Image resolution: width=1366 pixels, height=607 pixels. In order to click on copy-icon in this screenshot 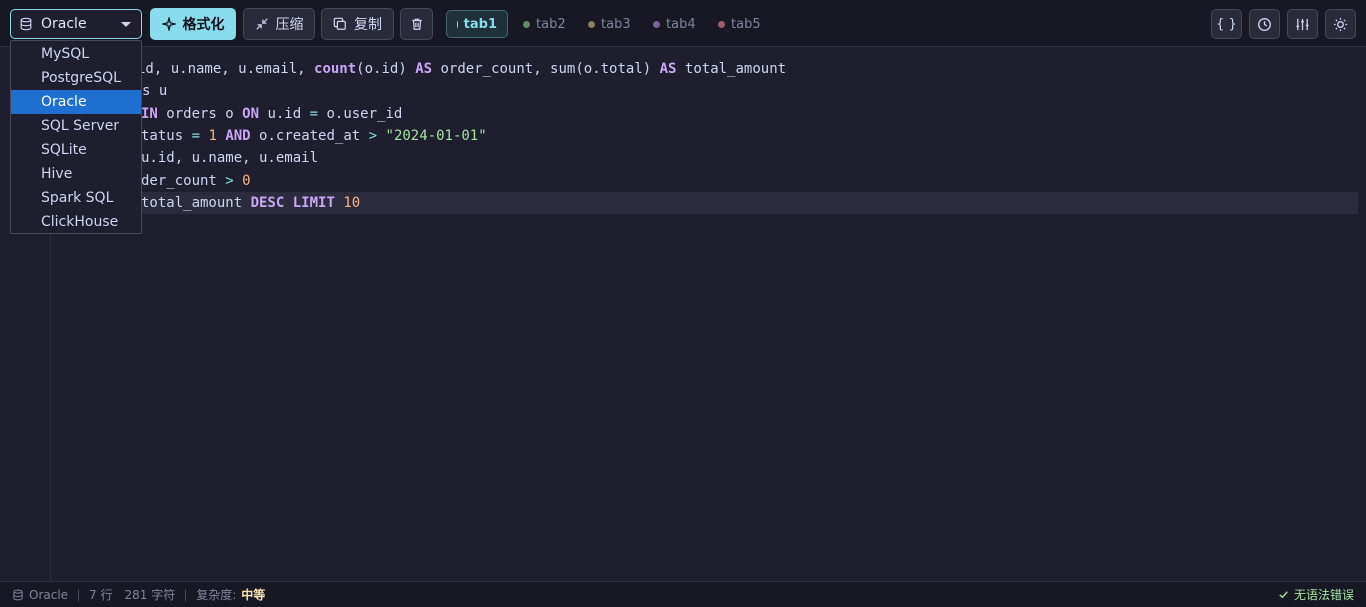, I will do `click(339, 23)`.